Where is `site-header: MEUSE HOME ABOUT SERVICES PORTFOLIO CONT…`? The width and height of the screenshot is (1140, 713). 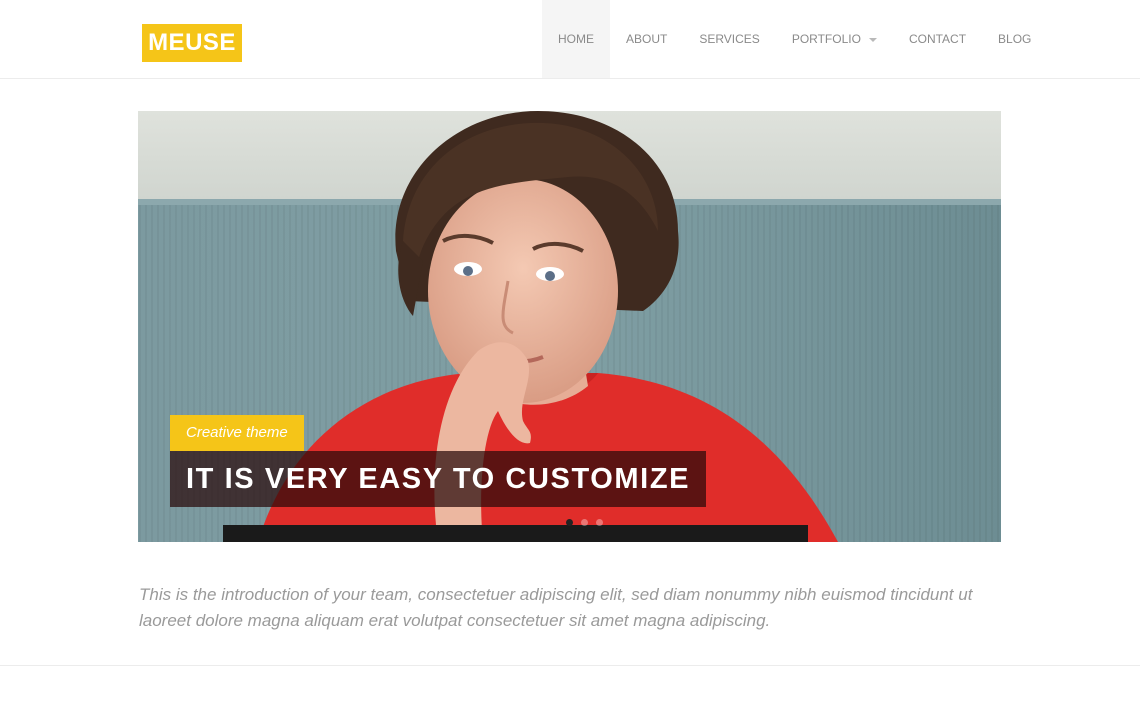
site-header: MEUSE HOME ABOUT SERVICES PORTFOLIO CONT… is located at coordinates (570, 39).